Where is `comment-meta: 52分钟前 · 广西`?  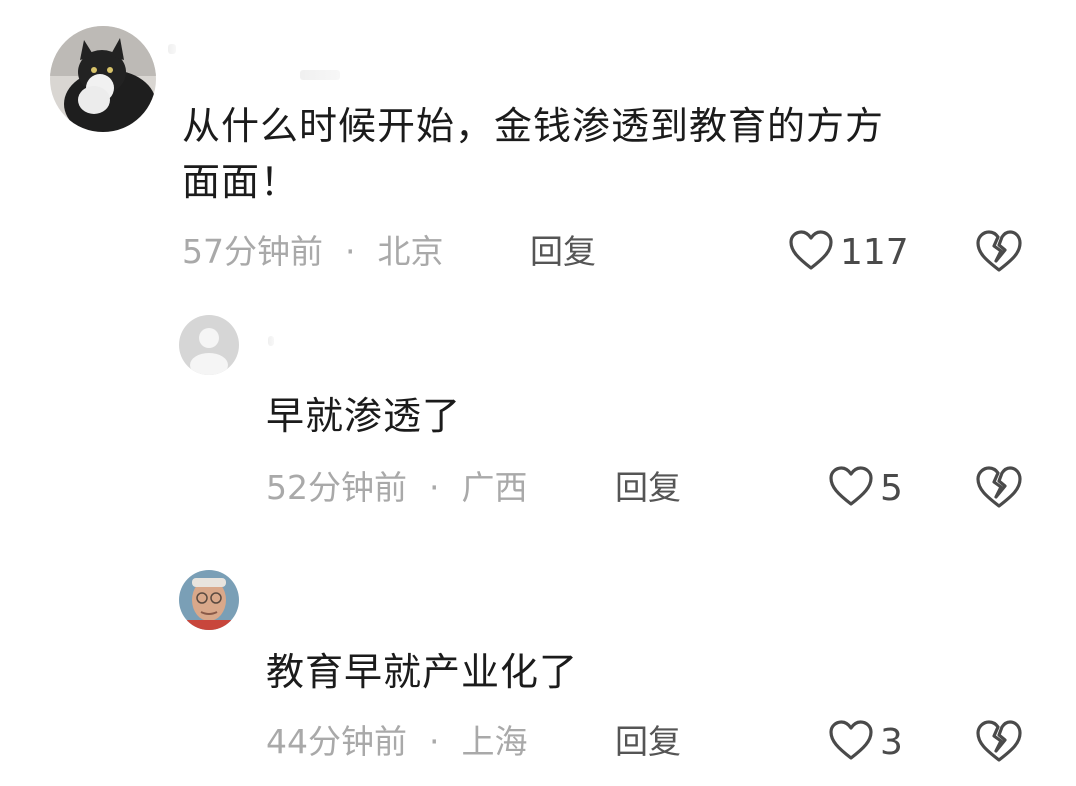
comment-meta: 52分钟前 · 广西 is located at coordinates (397, 488).